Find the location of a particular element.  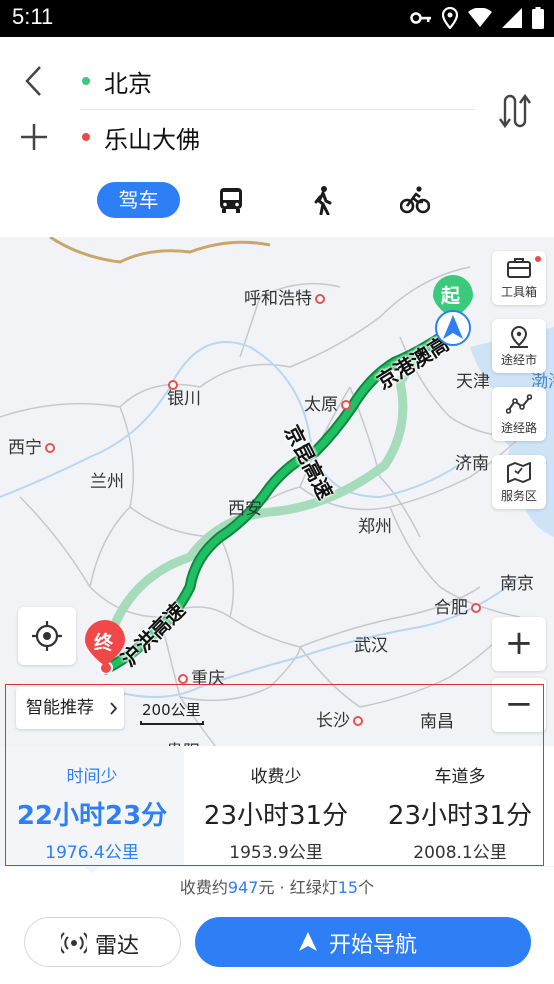

status-time: 5:11 is located at coordinates (33, 16).